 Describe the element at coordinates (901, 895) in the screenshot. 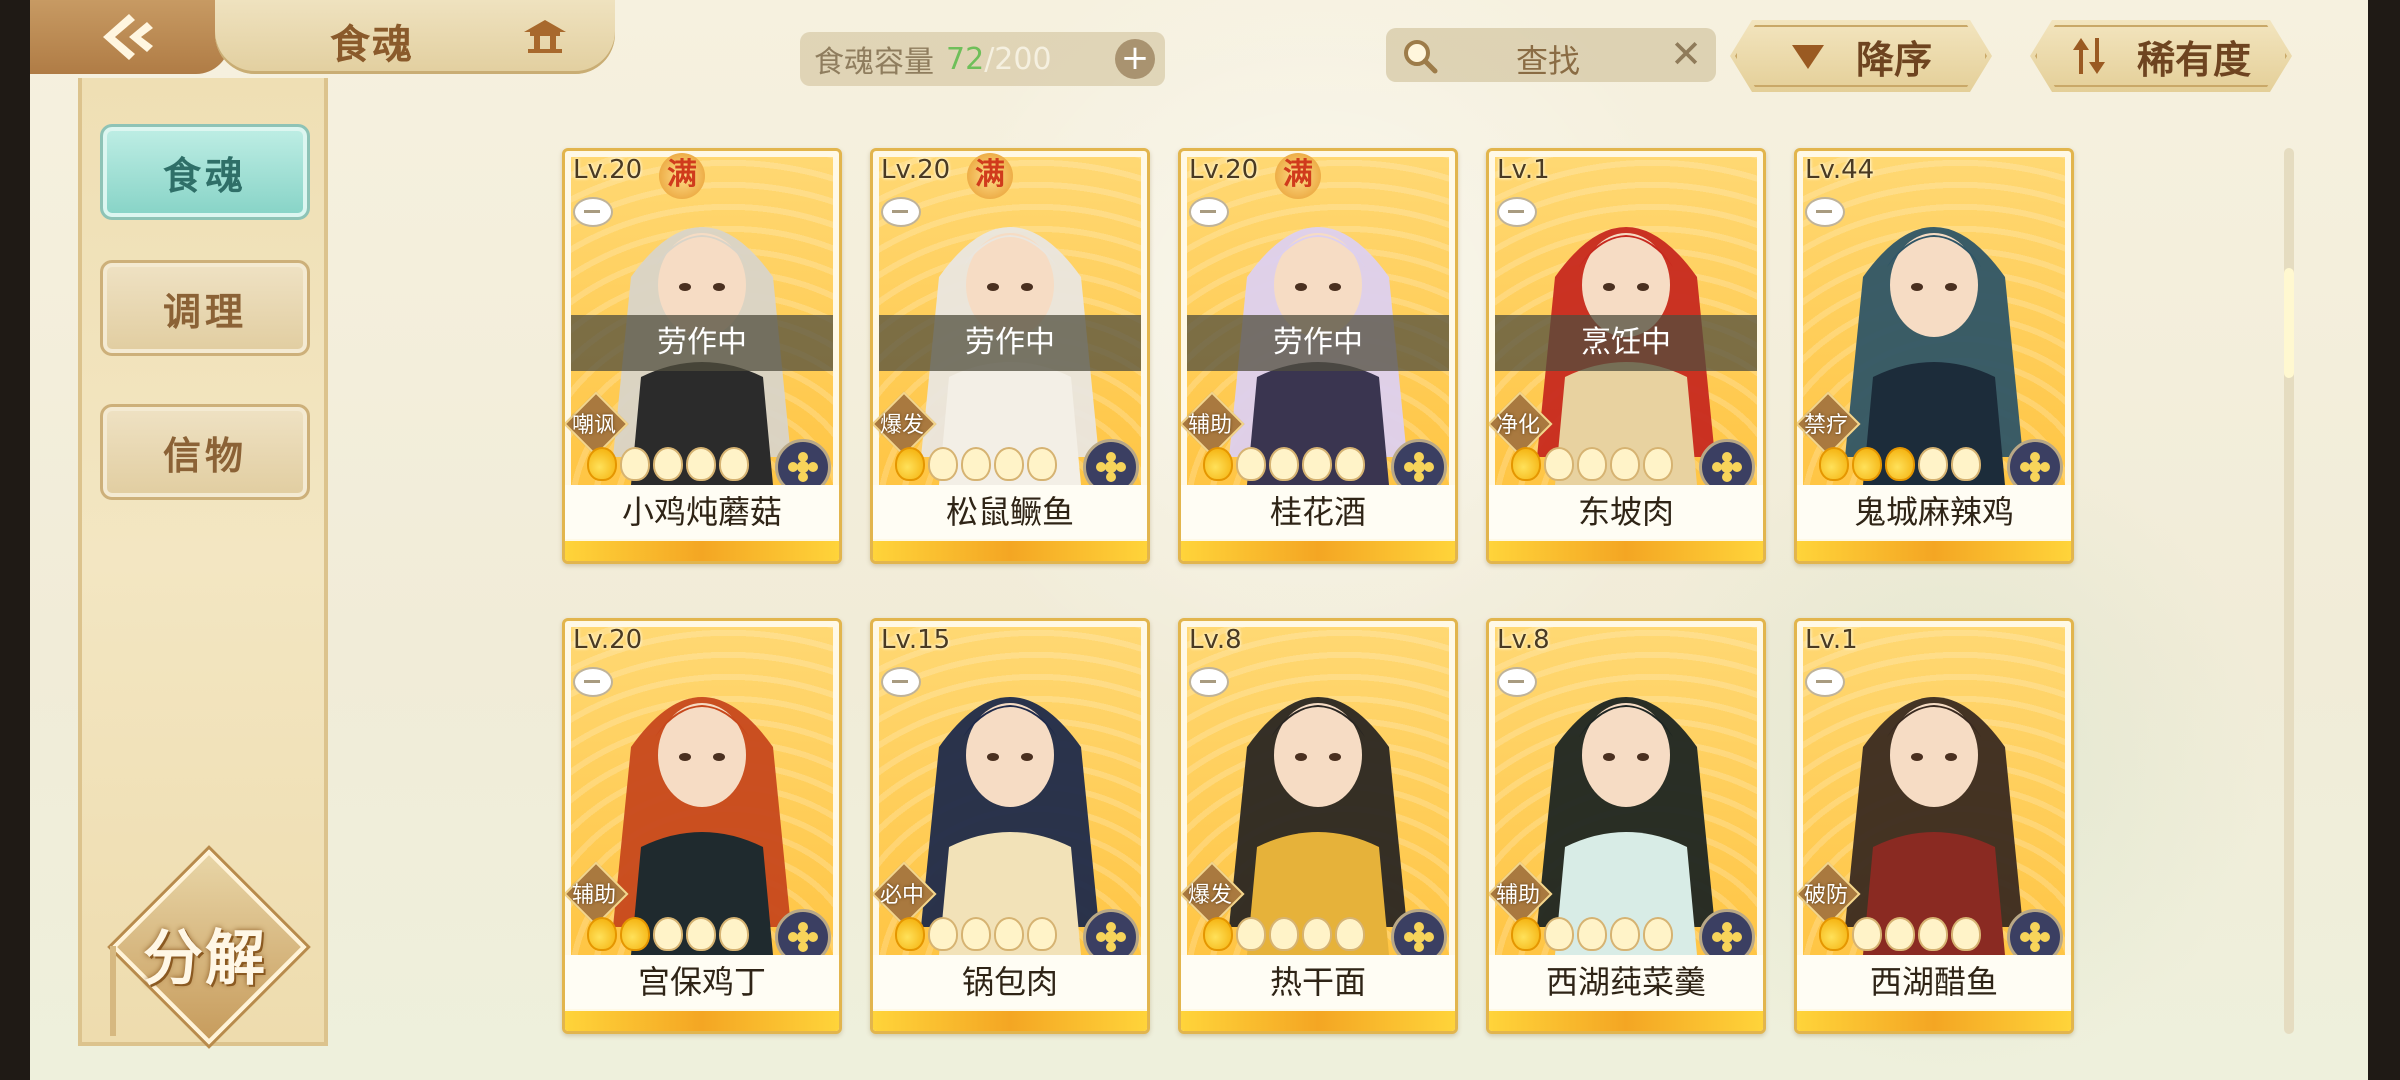

I see `skill-type-label: 必中` at that location.